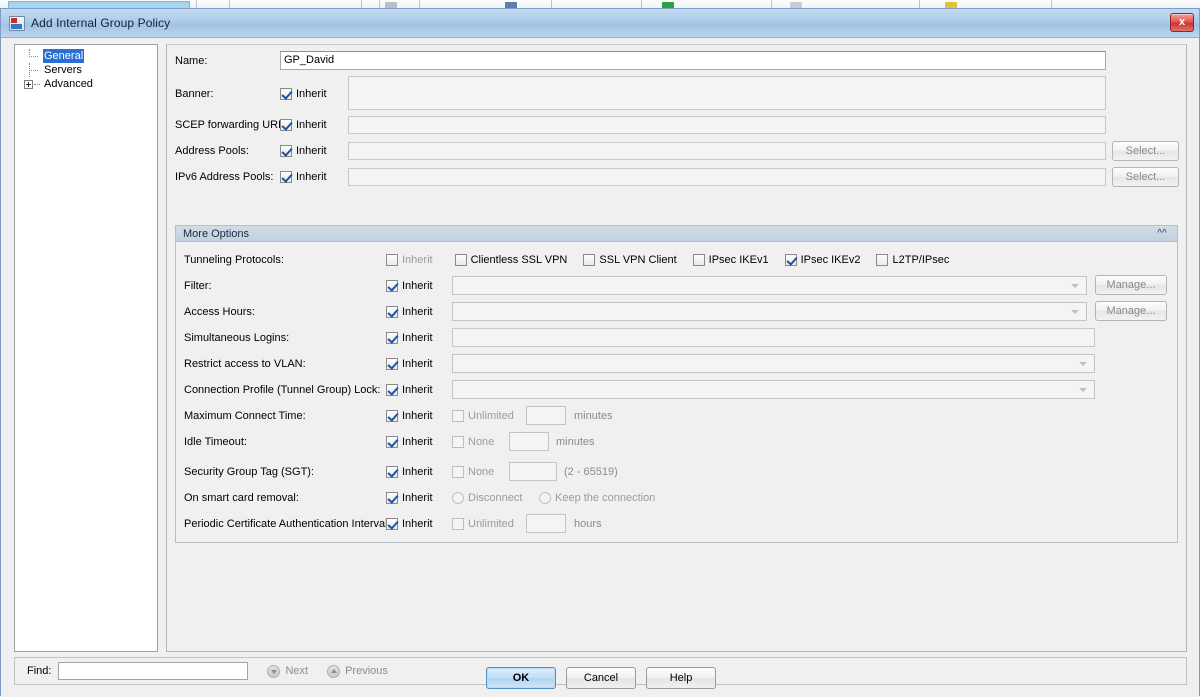 The width and height of the screenshot is (1200, 697). Describe the element at coordinates (417, 442) in the screenshot. I see `idle-timeout-inherit-label: Inherit` at that location.